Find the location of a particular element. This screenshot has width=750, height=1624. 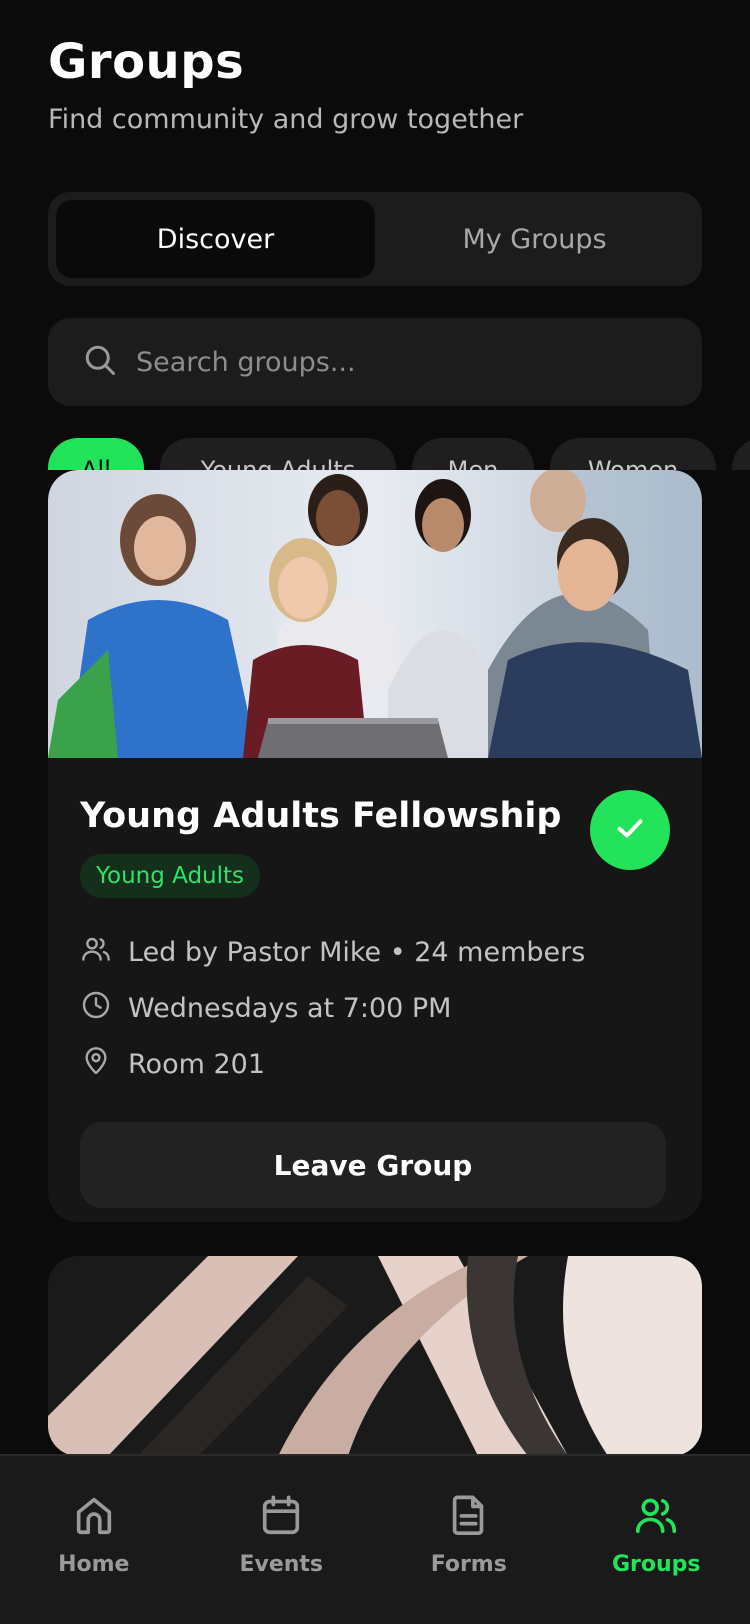

group-leader-row: Led by Pastor Mike • 24 members is located at coordinates (375, 952).